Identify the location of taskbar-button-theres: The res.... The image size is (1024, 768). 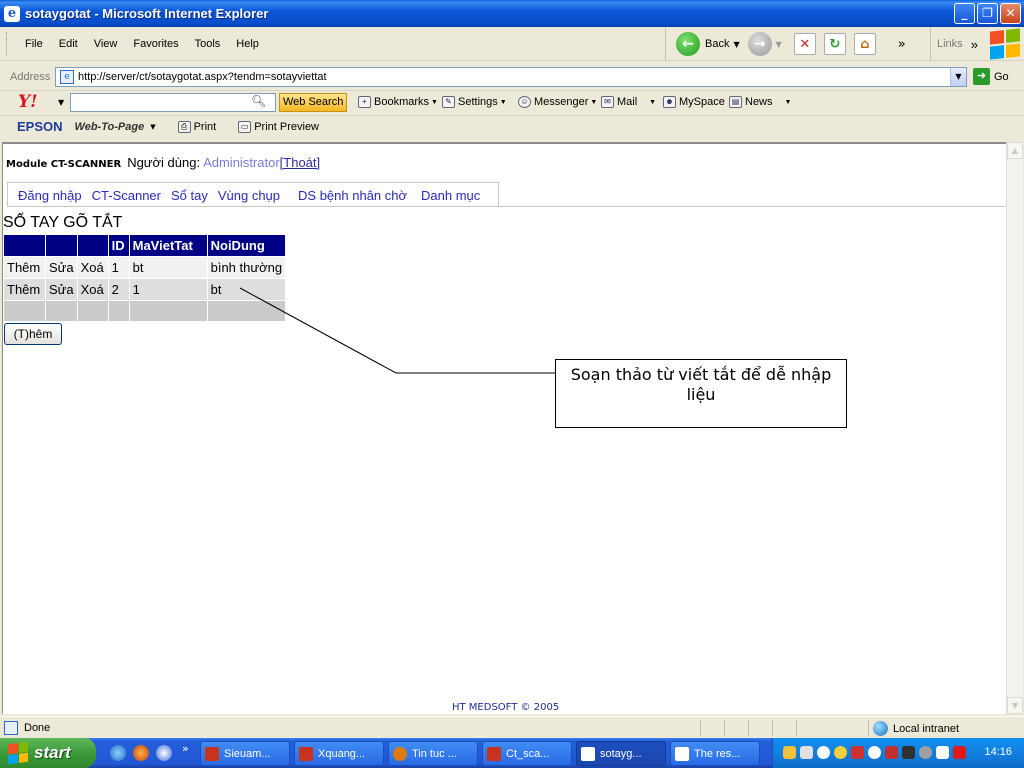
(715, 753).